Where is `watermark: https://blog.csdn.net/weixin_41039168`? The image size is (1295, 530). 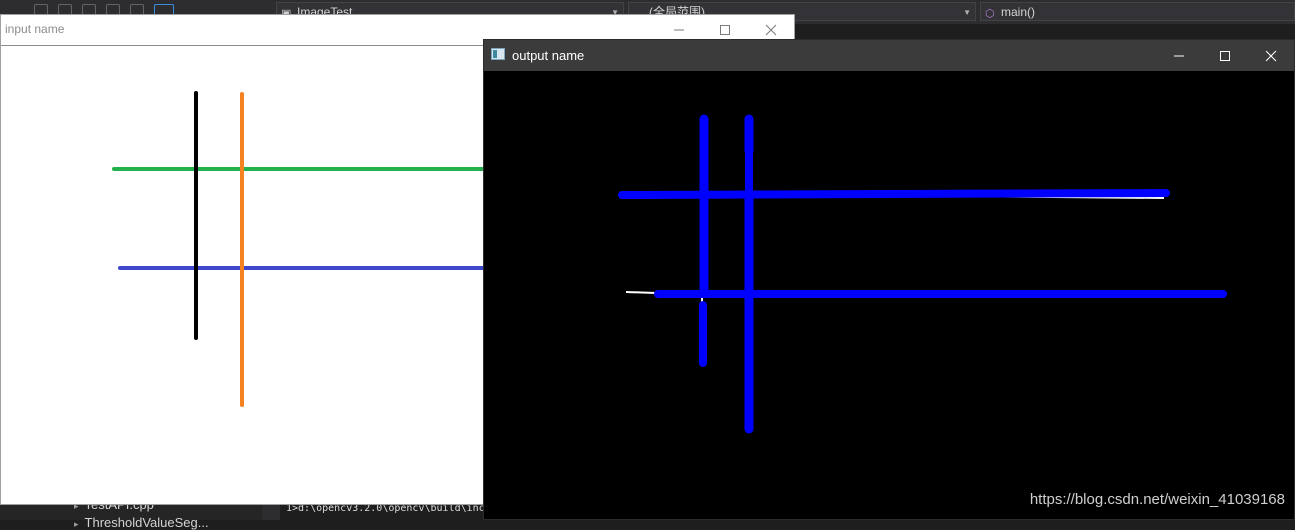 watermark: https://blog.csdn.net/weixin_41039168 is located at coordinates (1157, 499).